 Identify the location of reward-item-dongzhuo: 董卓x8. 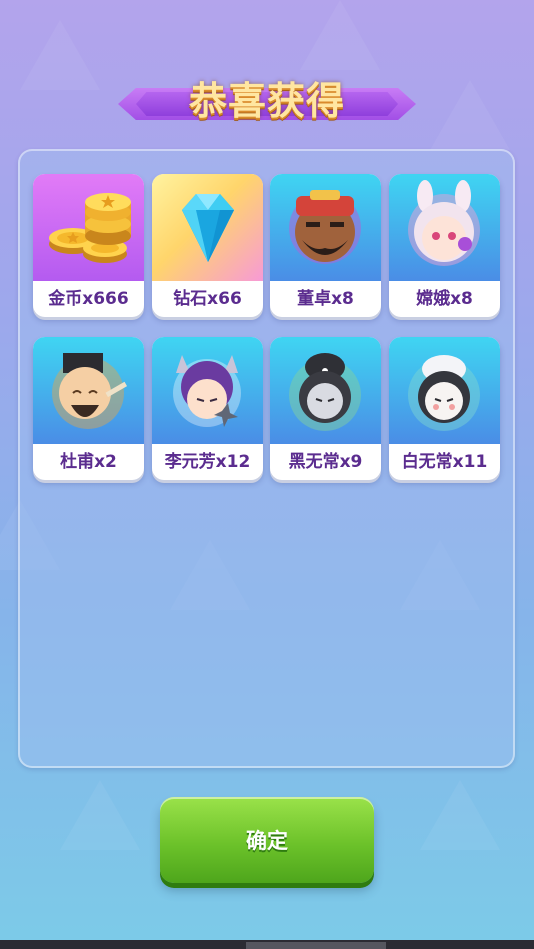
(325, 245).